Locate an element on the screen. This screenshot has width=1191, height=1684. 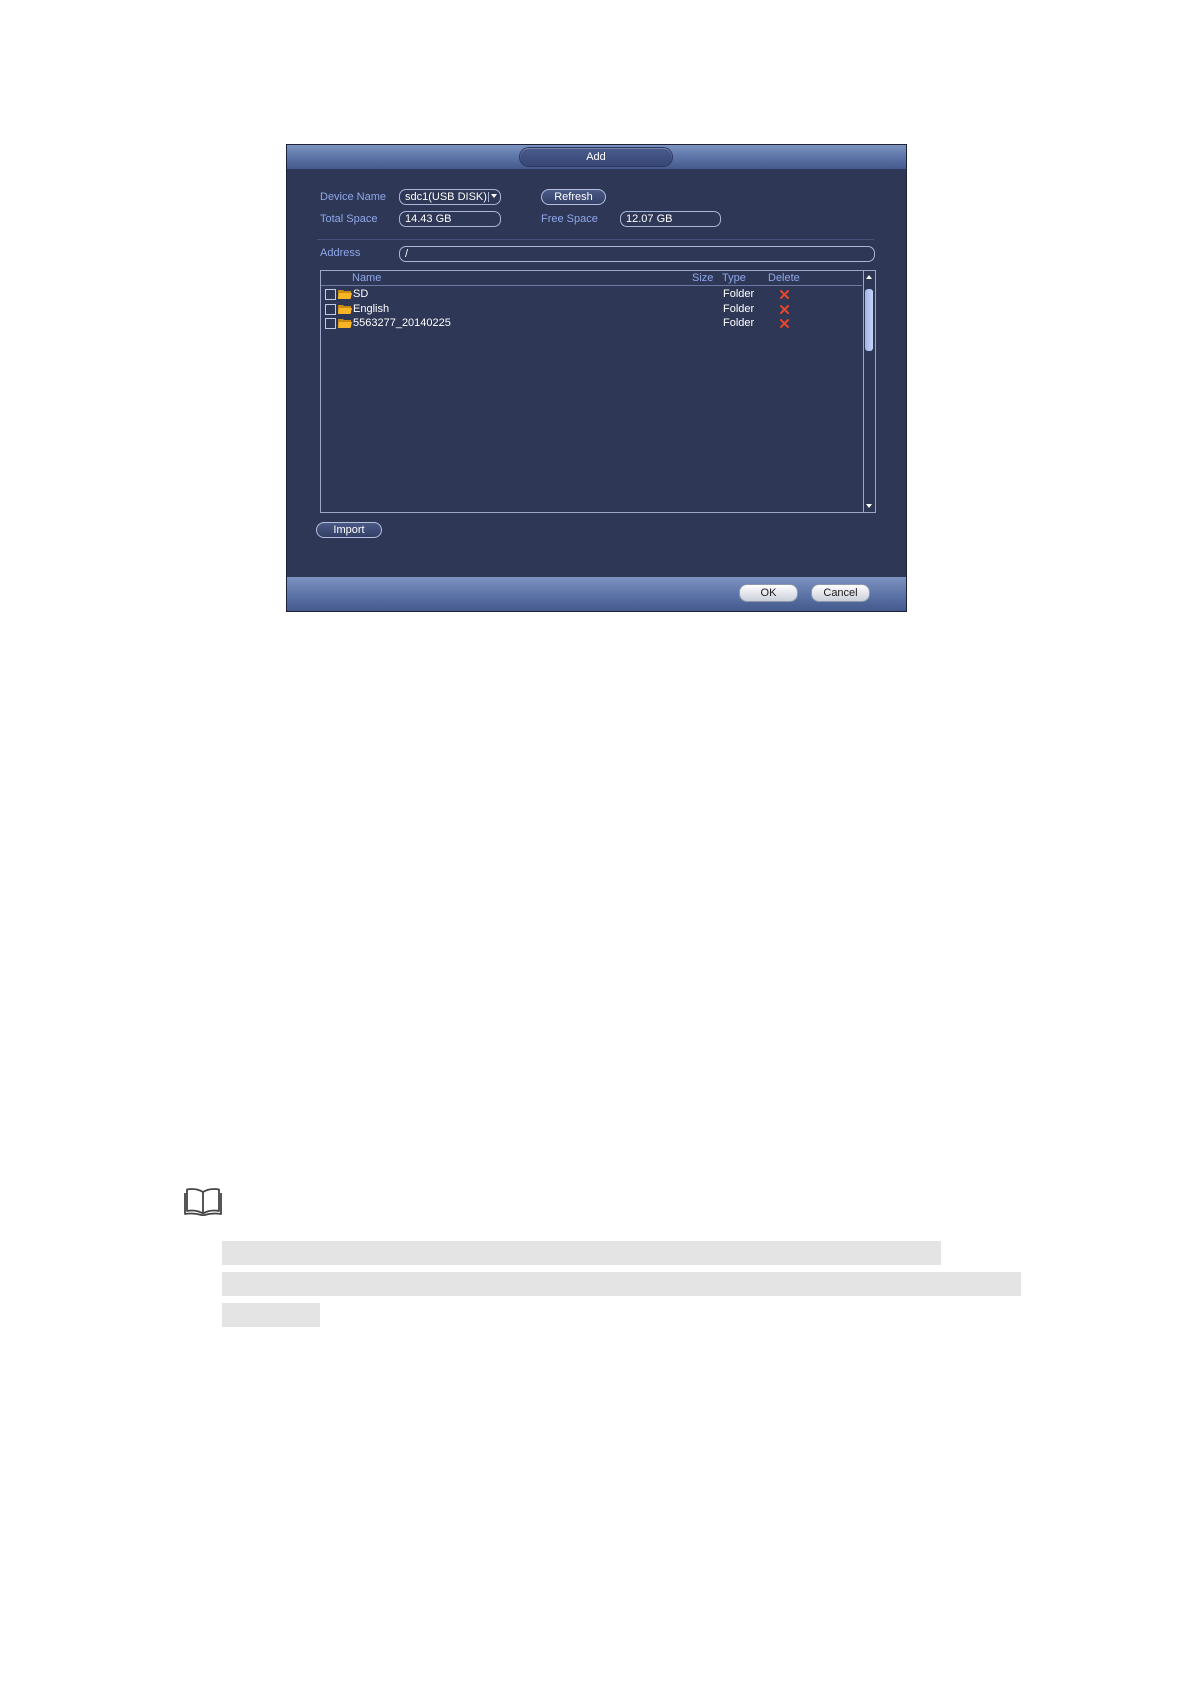
open-book-icon is located at coordinates (203, 1202).